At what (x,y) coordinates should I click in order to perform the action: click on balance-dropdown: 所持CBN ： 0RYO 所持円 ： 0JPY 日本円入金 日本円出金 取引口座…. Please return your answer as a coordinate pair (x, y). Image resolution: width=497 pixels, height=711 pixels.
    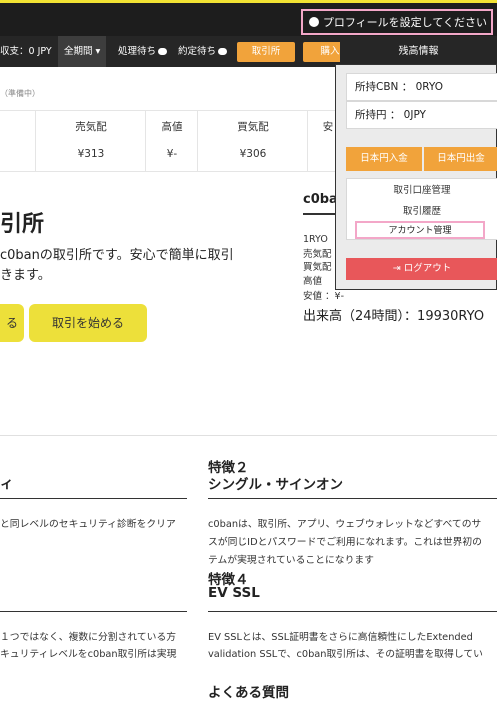
    Looking at the image, I should click on (416, 177).